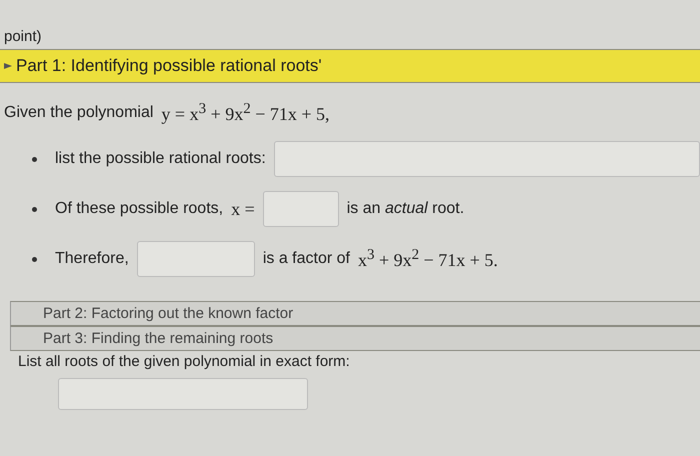  What do you see at coordinates (306, 259) in the screenshot?
I see `question-text: is a factor of` at bounding box center [306, 259].